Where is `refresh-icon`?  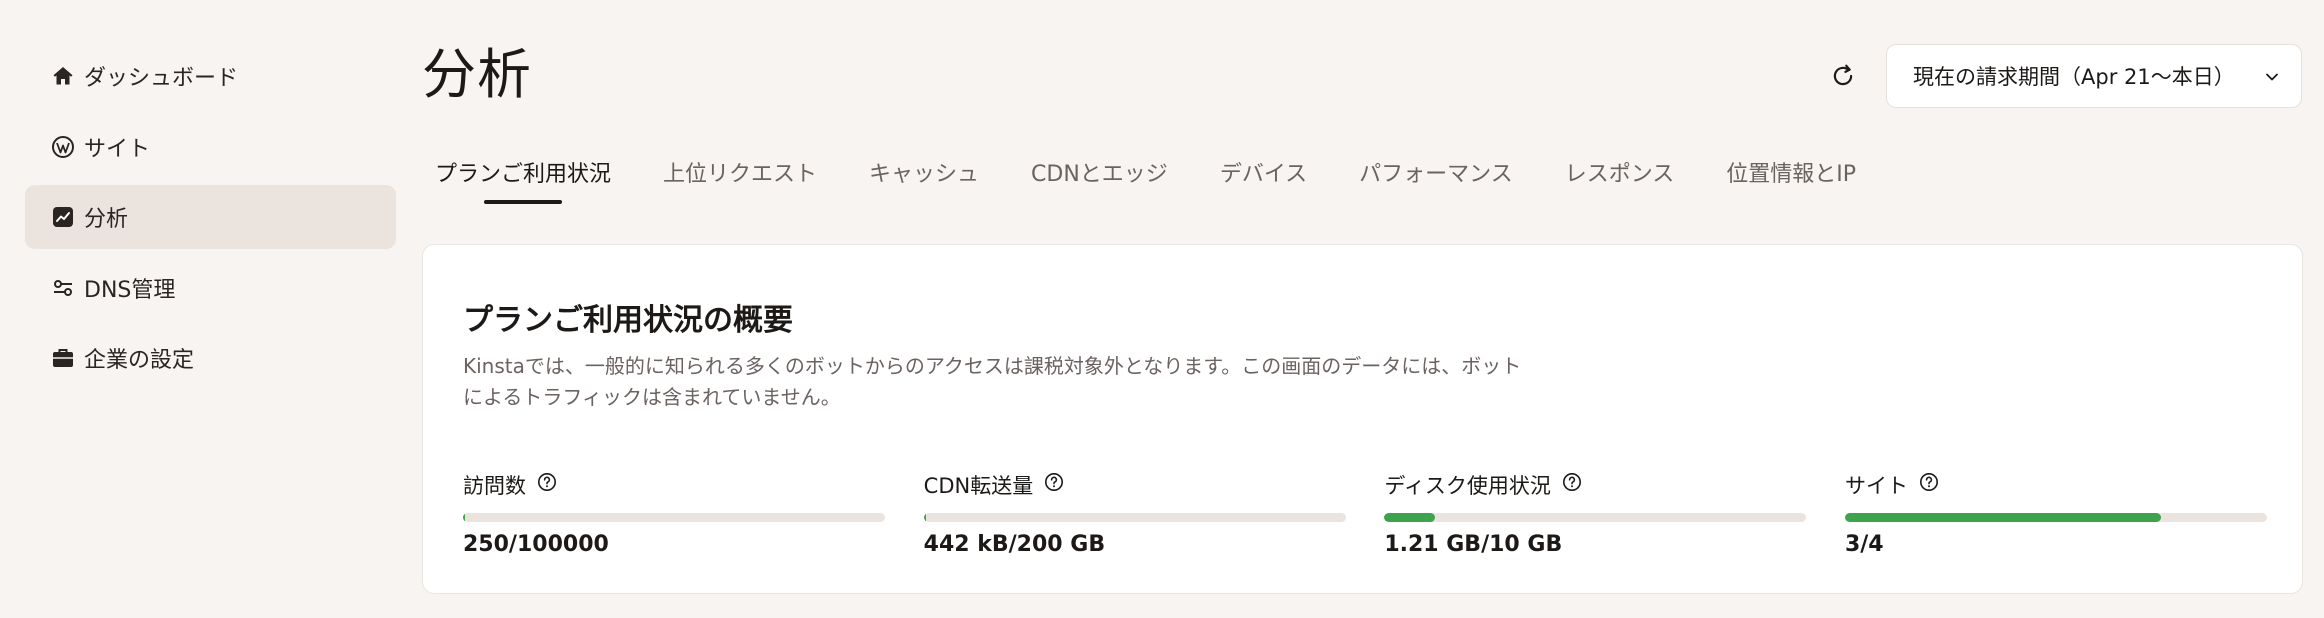 refresh-icon is located at coordinates (1843, 76).